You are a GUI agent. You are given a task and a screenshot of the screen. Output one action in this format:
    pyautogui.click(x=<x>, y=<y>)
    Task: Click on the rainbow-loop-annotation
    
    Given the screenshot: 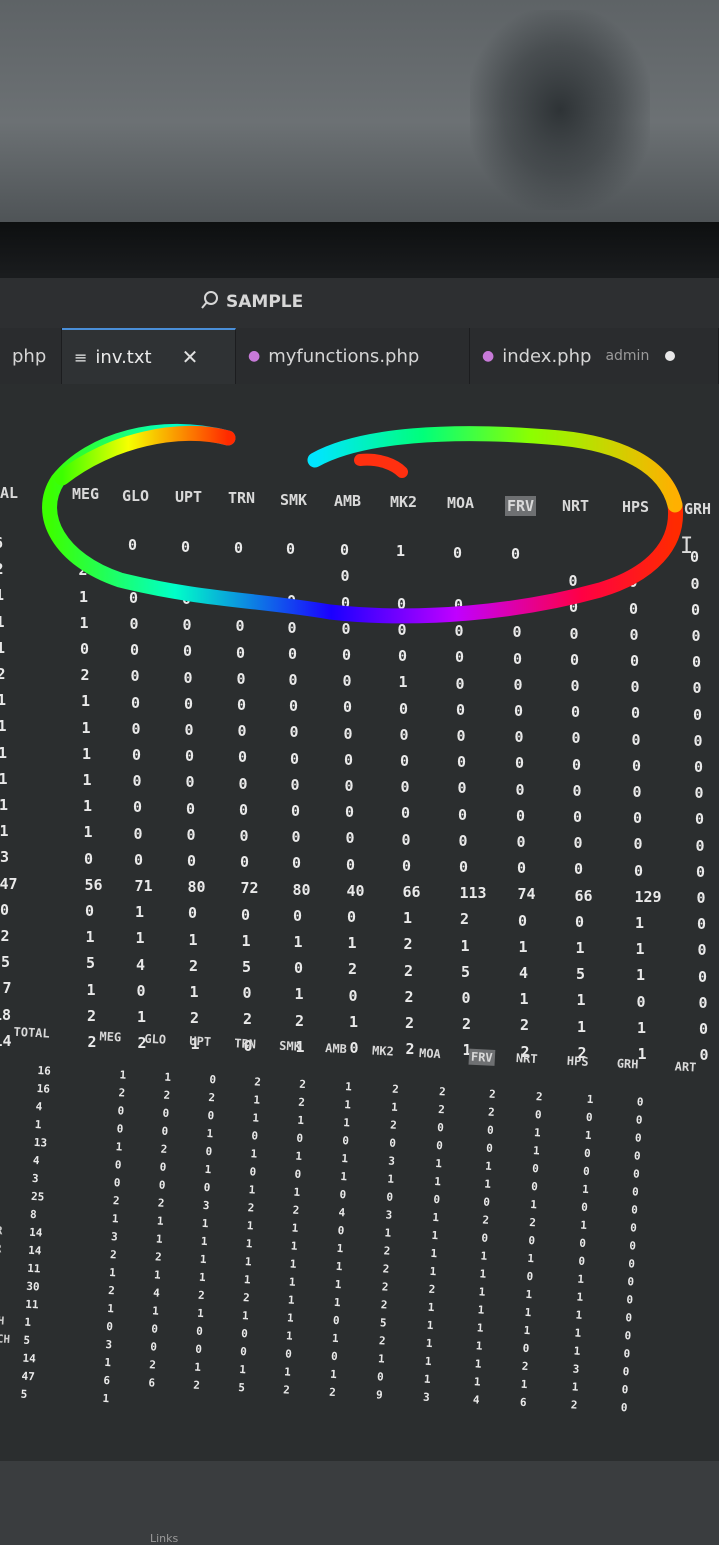 What is the action you would take?
    pyautogui.click(x=363, y=523)
    